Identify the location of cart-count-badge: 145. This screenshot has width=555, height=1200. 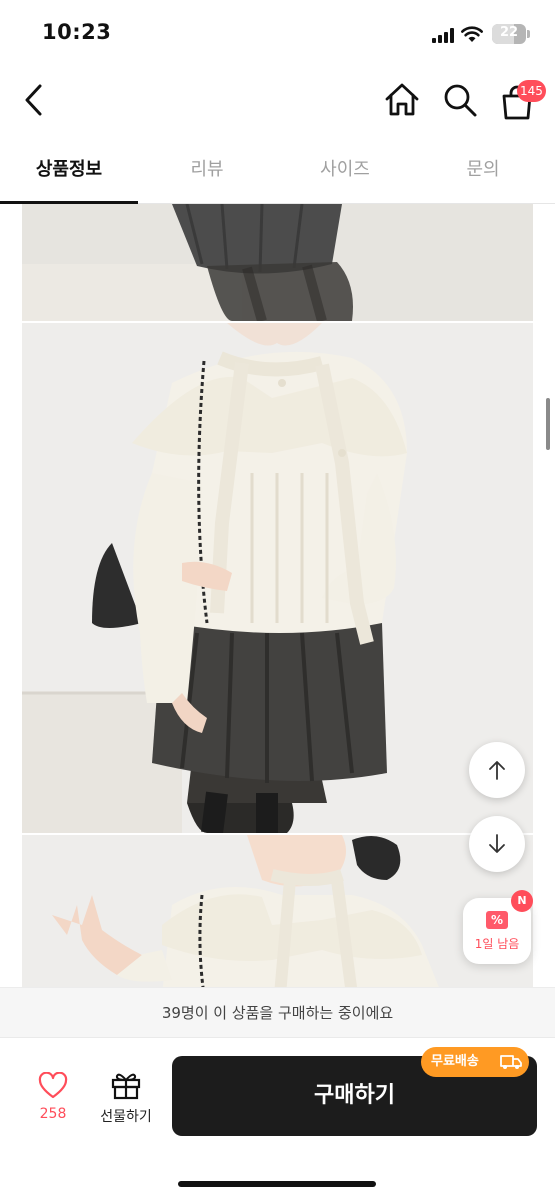
(531, 91).